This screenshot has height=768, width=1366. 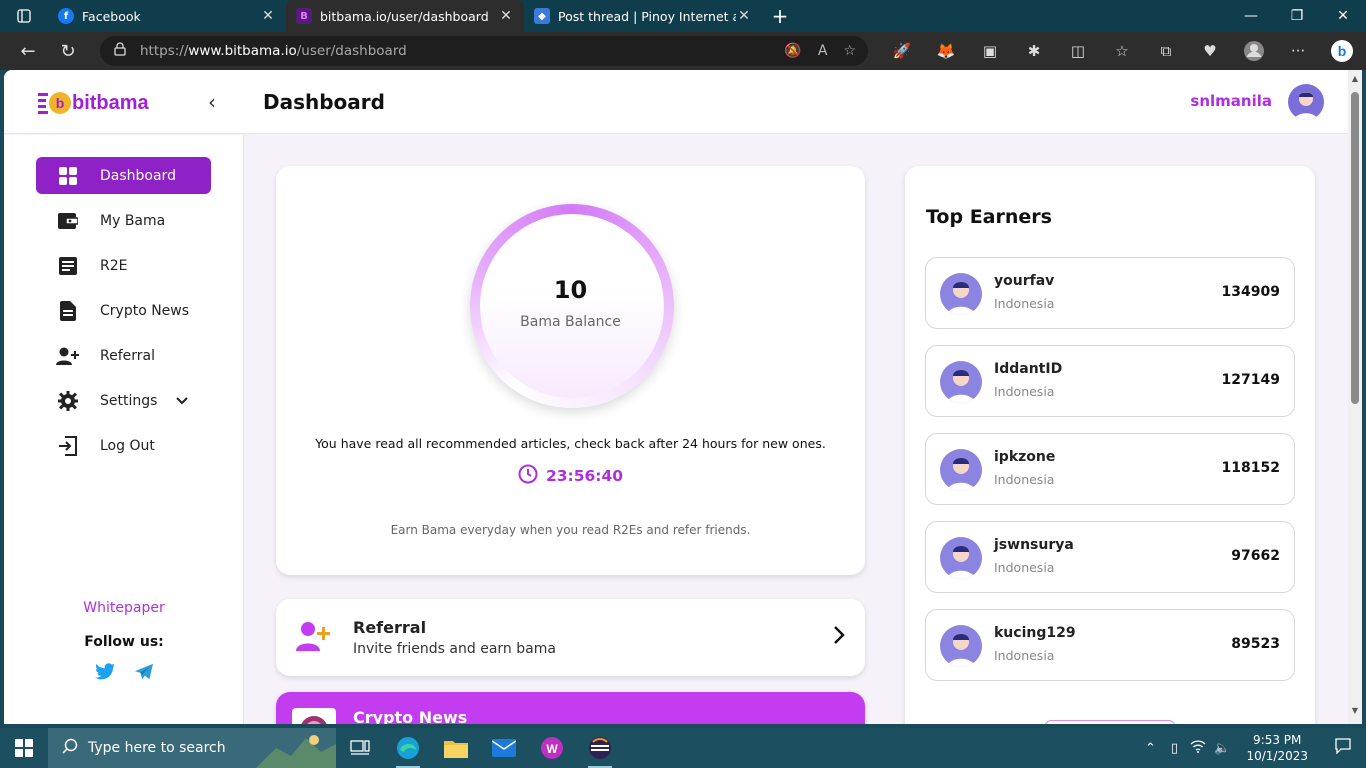 I want to click on split-screen-icon: ◫, so click(x=1078, y=51).